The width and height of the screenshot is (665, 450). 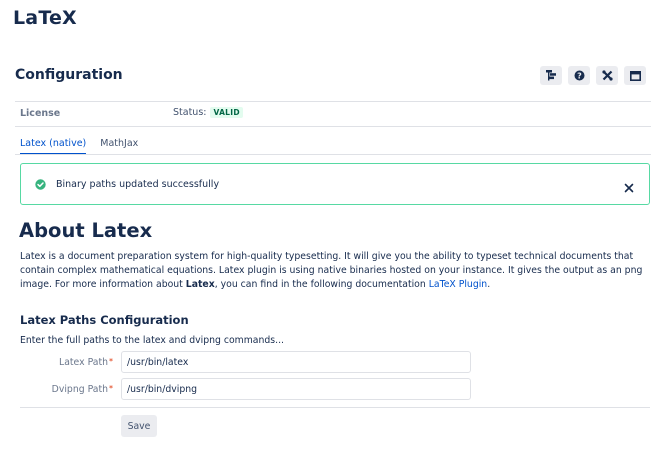 I want to click on tab-divider, so click(x=333, y=154).